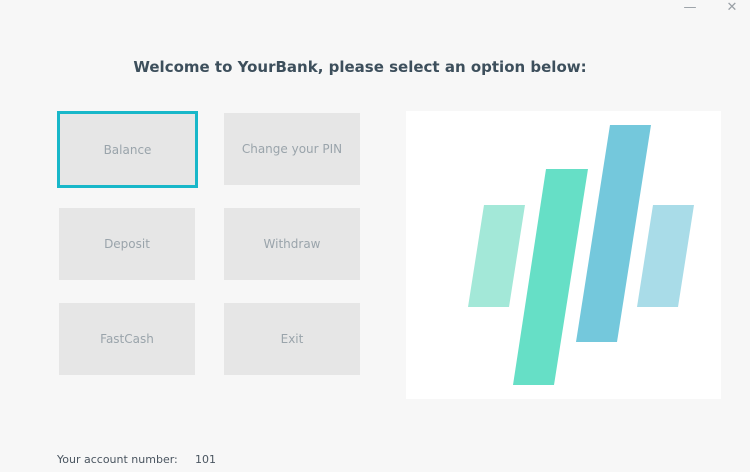 The width and height of the screenshot is (750, 472). What do you see at coordinates (292, 339) in the screenshot?
I see `exit-button: Exit` at bounding box center [292, 339].